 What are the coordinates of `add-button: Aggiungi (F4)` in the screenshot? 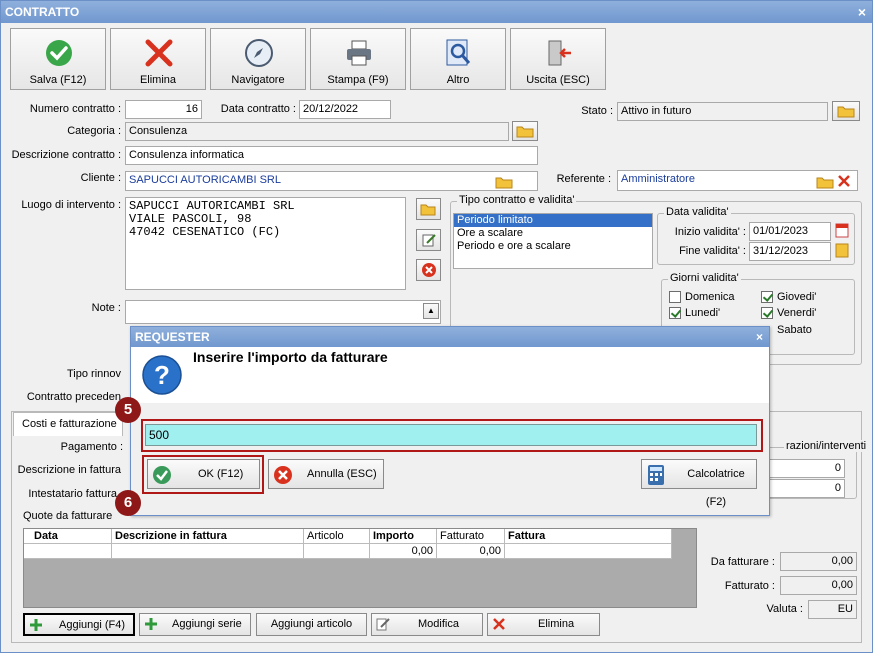 It's located at (79, 624).